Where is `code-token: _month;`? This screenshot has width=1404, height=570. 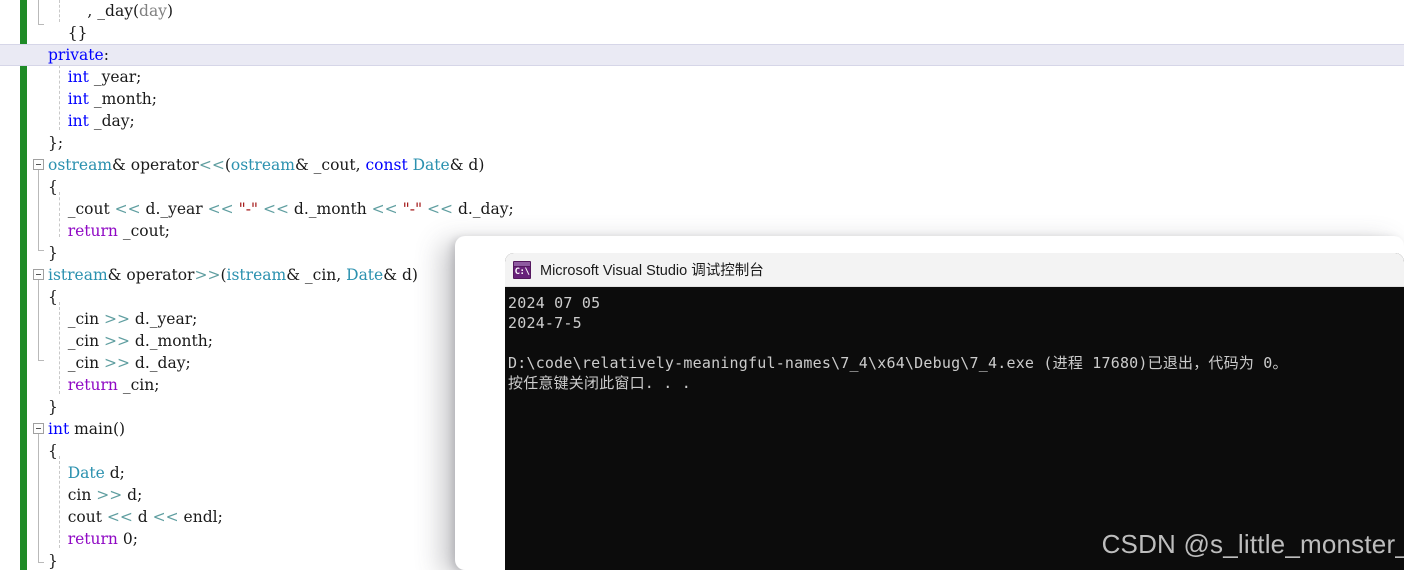 code-token: _month; is located at coordinates (123, 99).